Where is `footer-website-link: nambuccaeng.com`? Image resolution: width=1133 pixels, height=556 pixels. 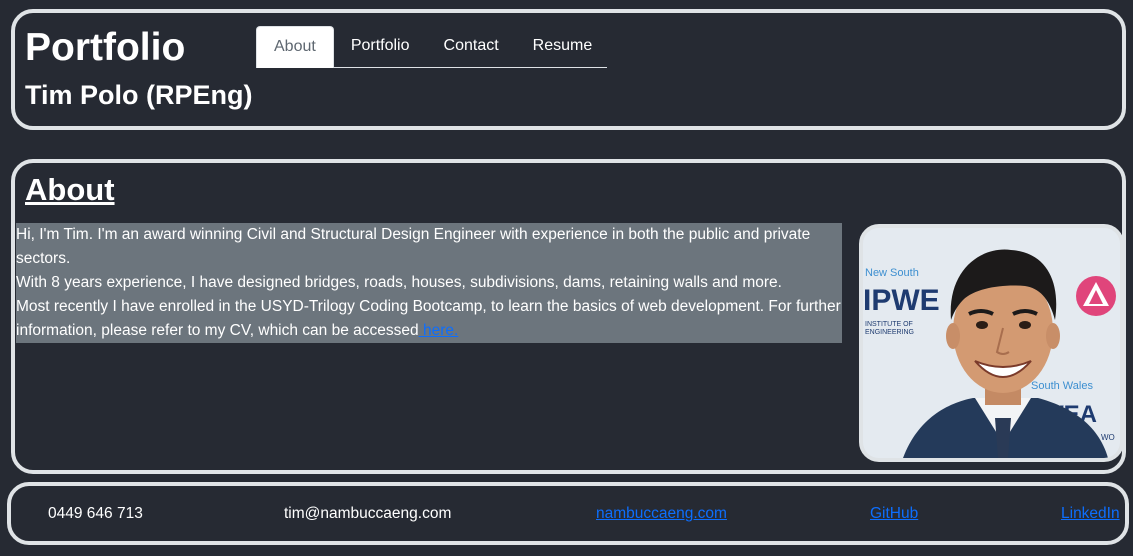
footer-website-link: nambuccaeng.com is located at coordinates (661, 514).